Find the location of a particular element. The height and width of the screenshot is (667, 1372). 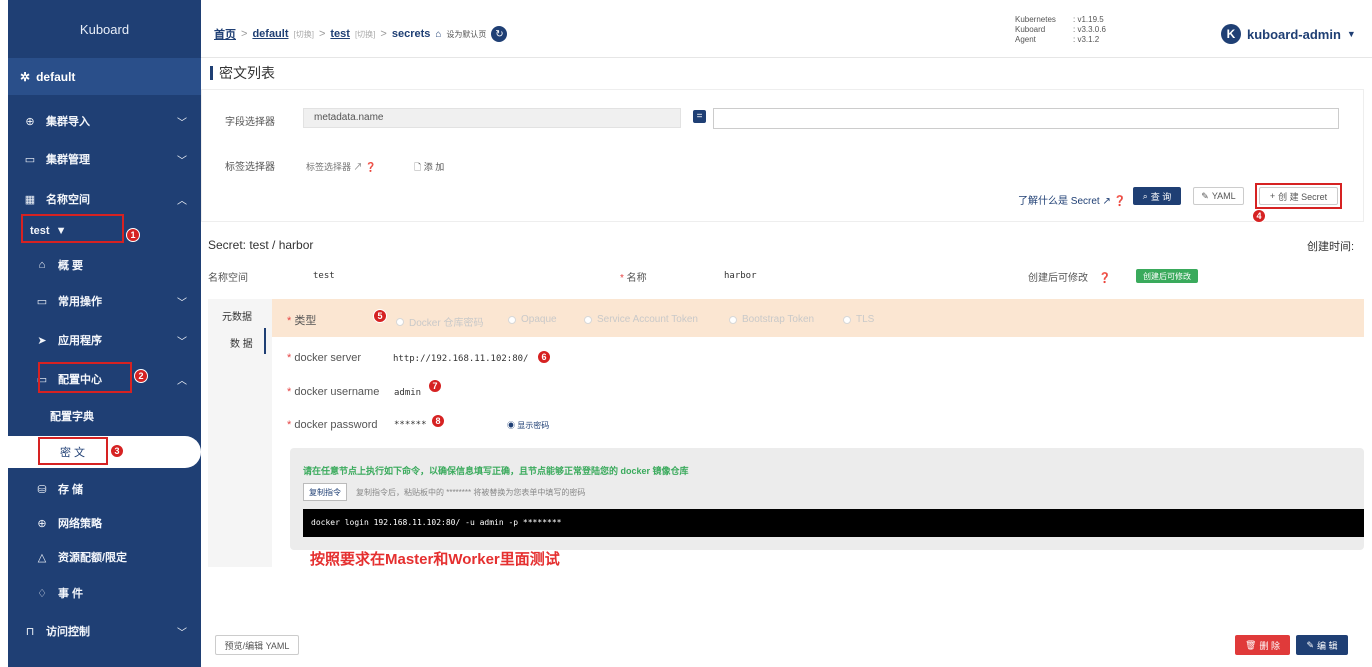

crumb-test: test is located at coordinates (340, 34).